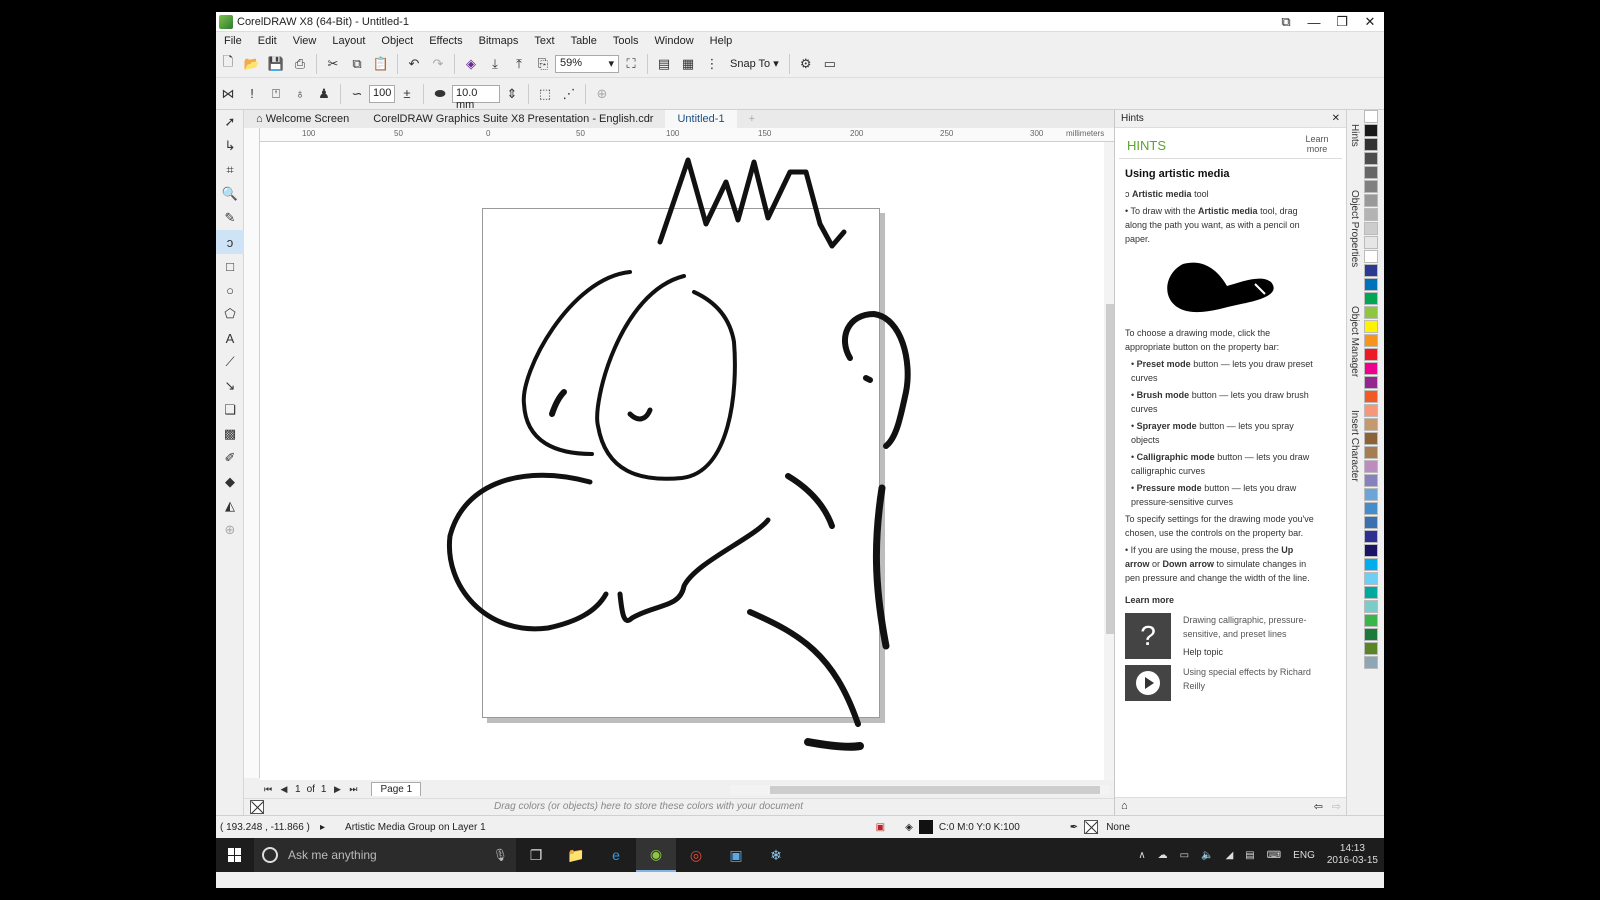 Image resolution: width=1600 pixels, height=900 pixels. Describe the element at coordinates (230, 506) in the screenshot. I see `smart-fill-tool-icon: ◭` at that location.